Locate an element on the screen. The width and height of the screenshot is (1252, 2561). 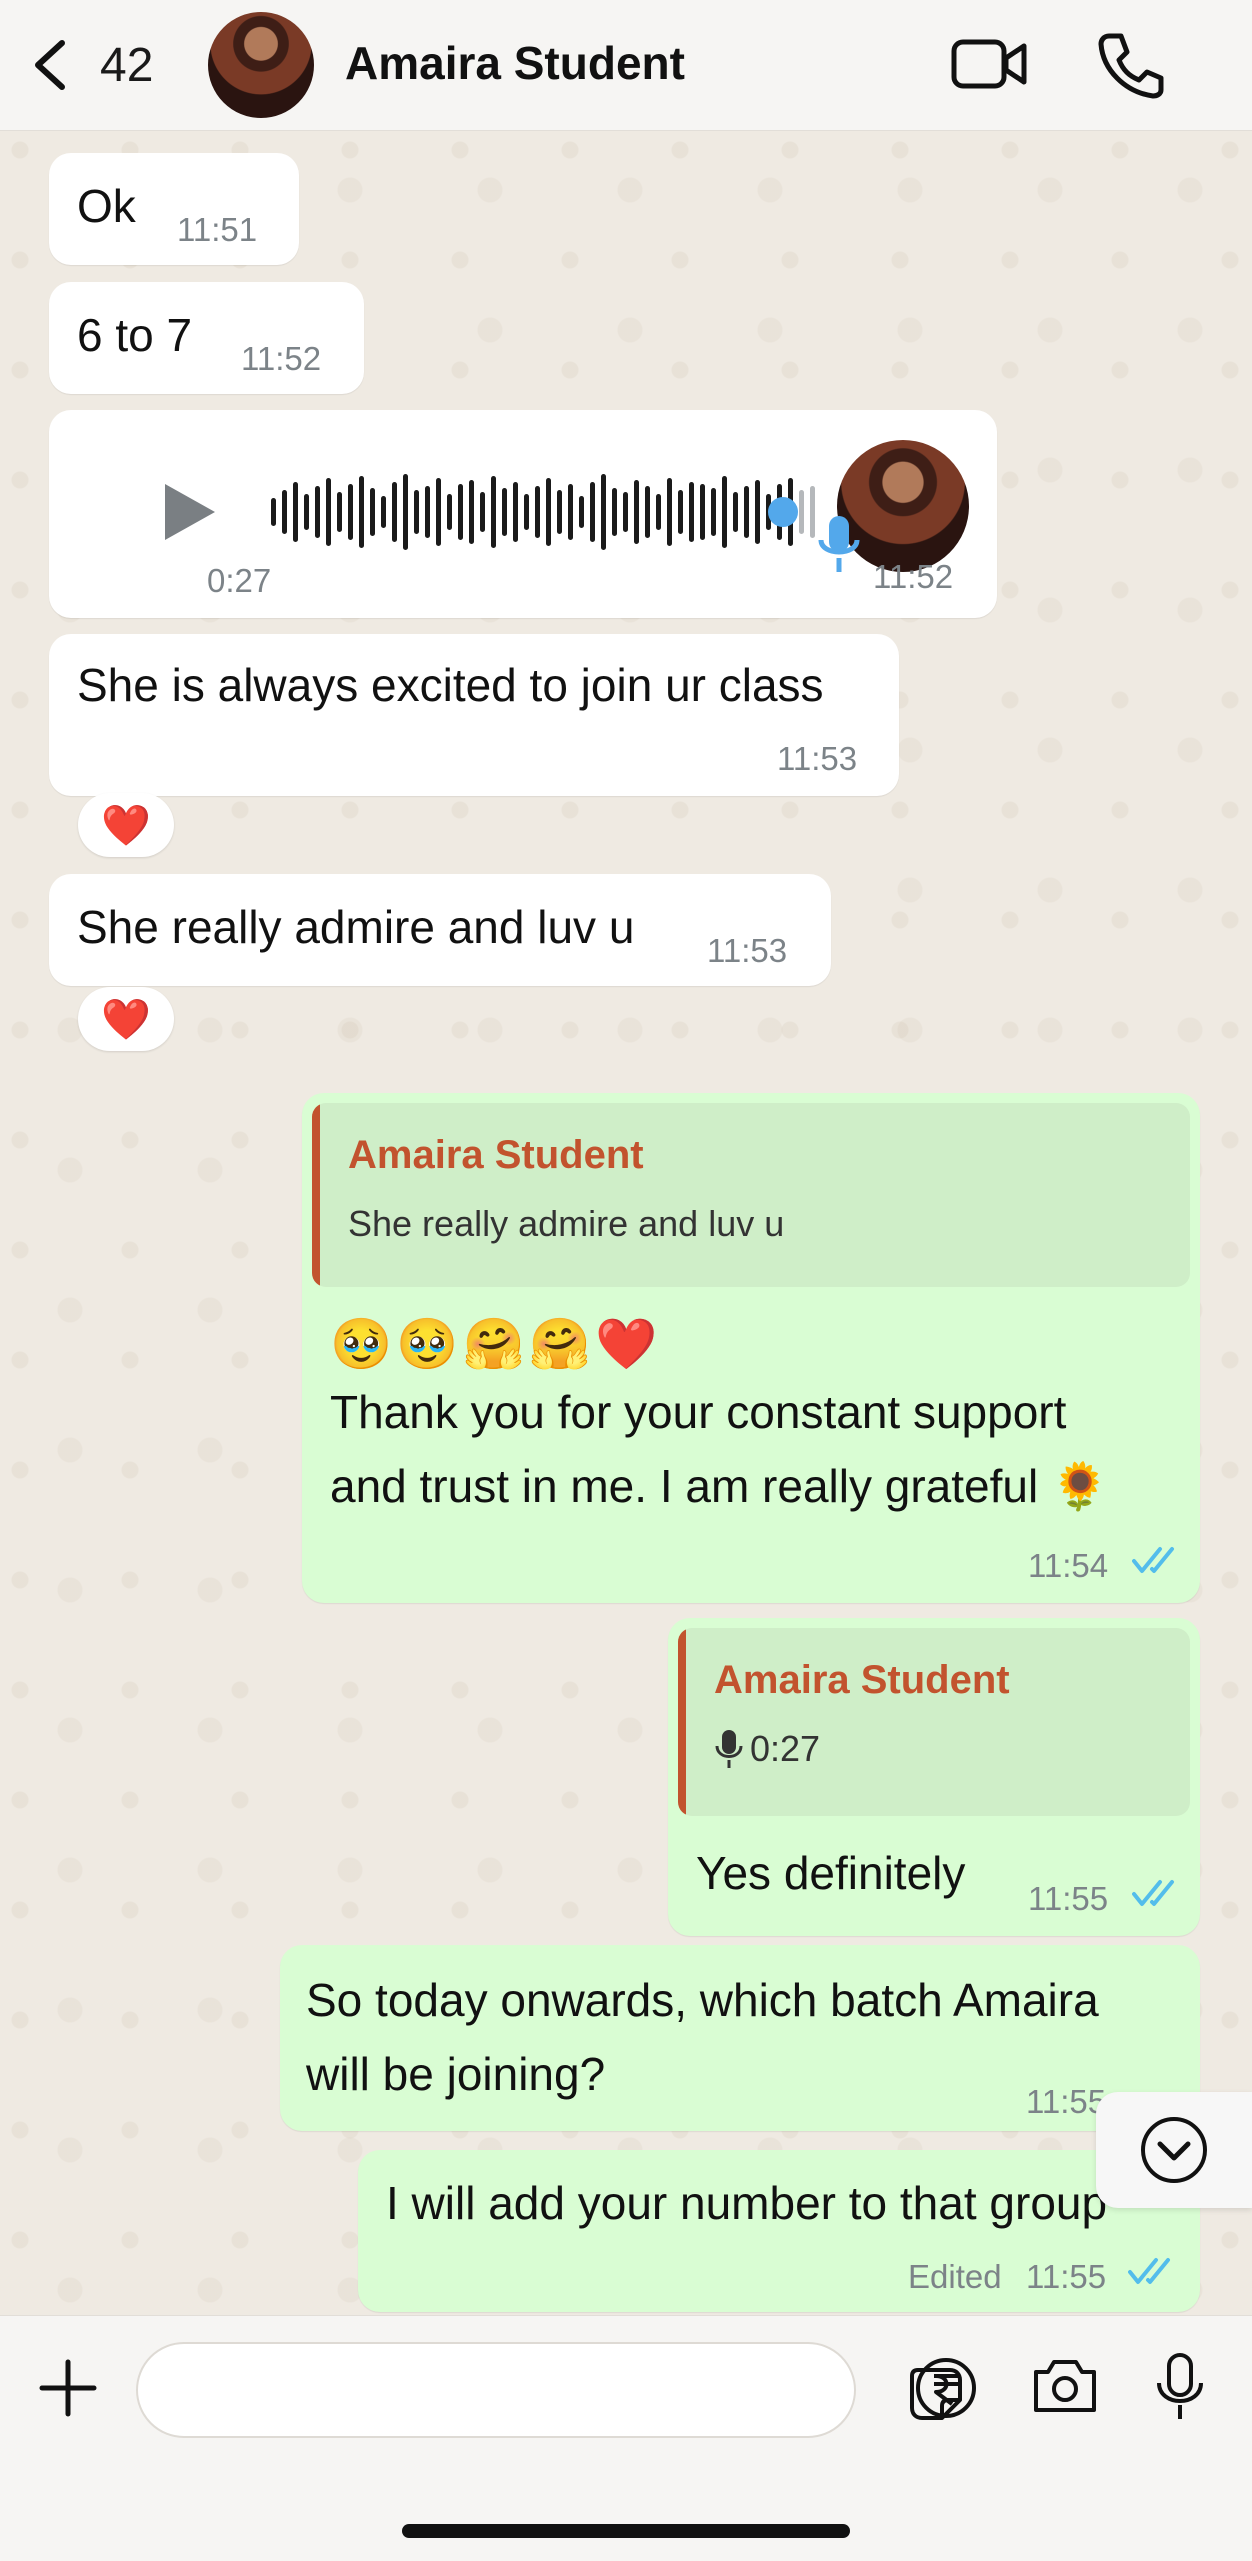
composer-bar is located at coordinates (626, 2438).